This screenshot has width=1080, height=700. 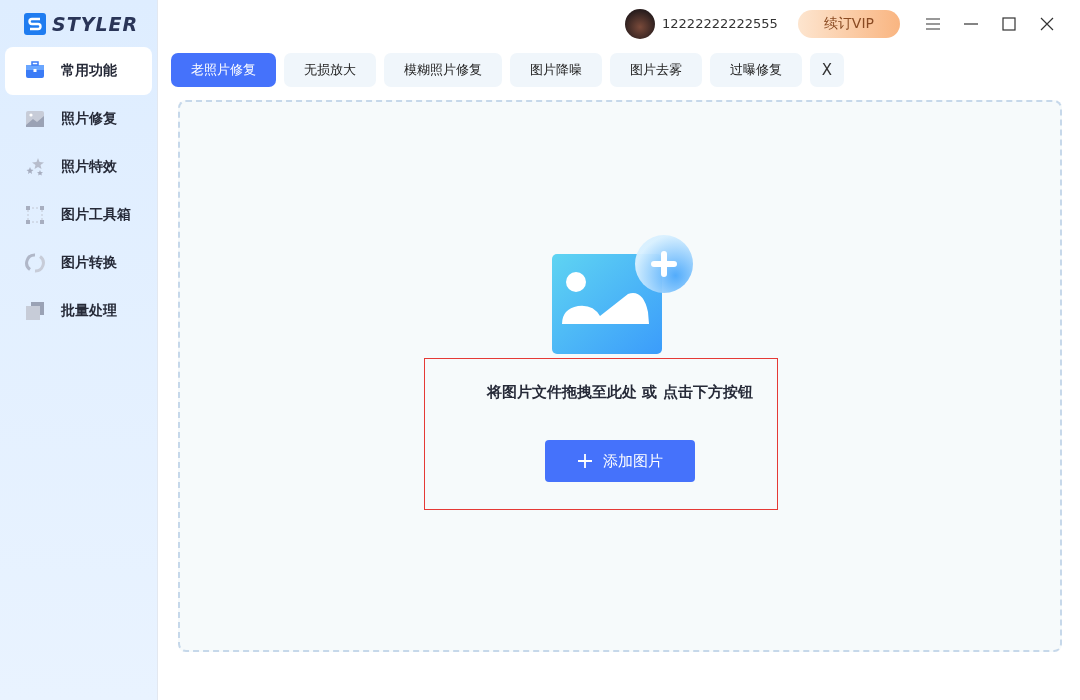 I want to click on sidebar-item: 图片转换, so click(x=78, y=263).